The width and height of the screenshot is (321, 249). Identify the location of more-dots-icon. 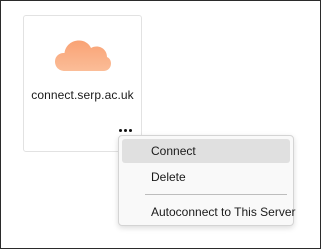
(120, 130).